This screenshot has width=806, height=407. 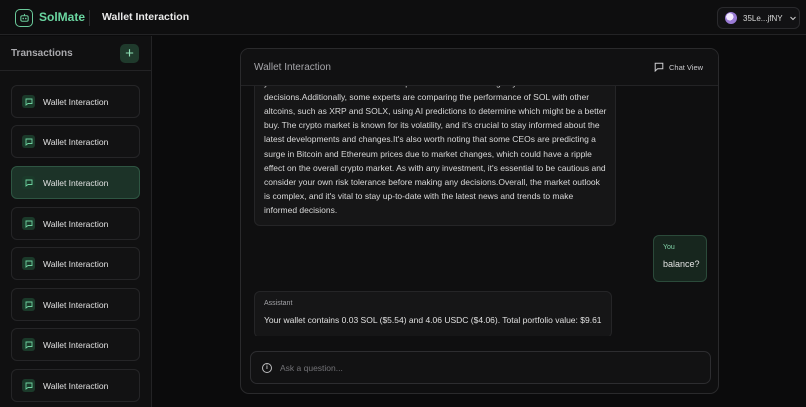 I want to click on sidebar-title: Transactions, so click(x=42, y=53).